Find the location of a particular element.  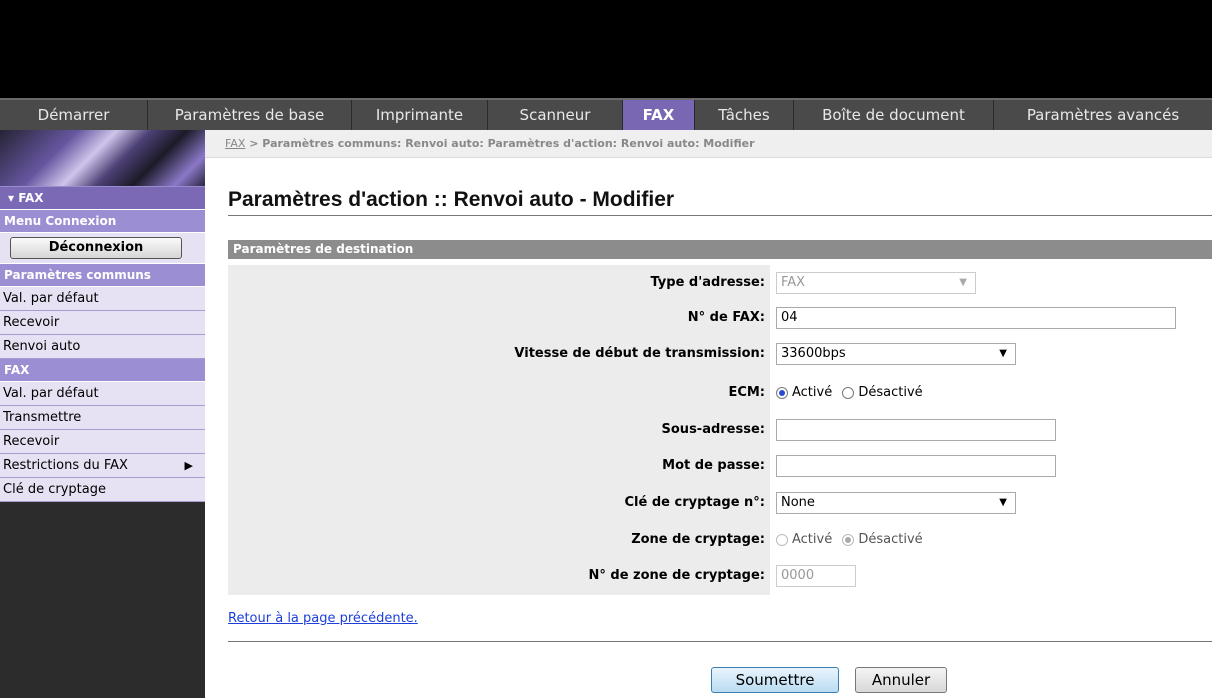

start-speed-select: 33600bps ▼ is located at coordinates (896, 354).